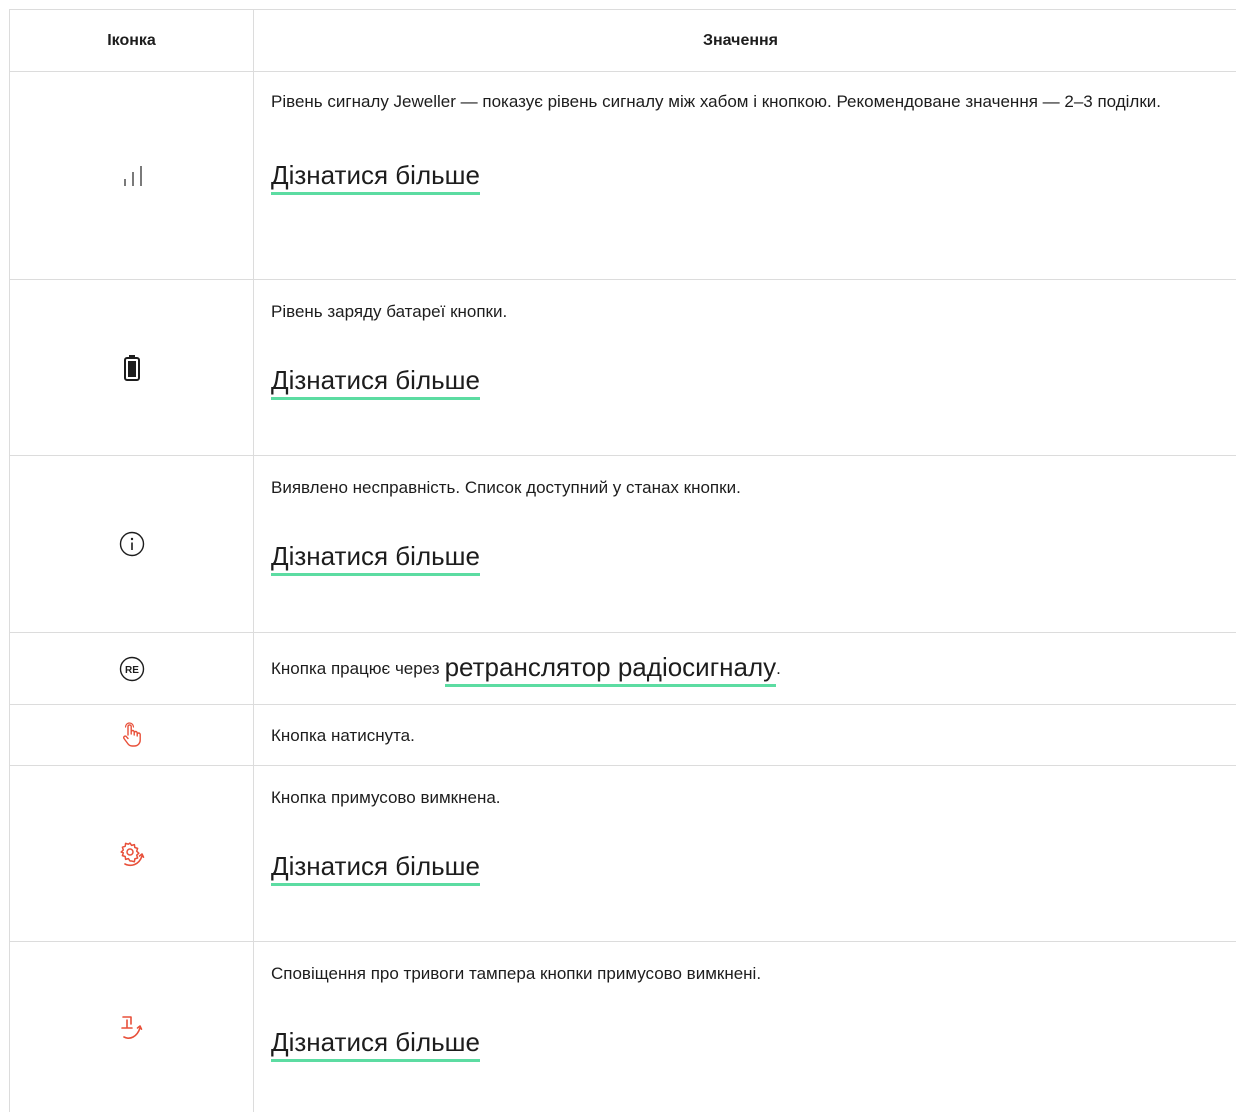 The image size is (1236, 1114). What do you see at coordinates (132, 544) in the screenshot?
I see `info-icon` at bounding box center [132, 544].